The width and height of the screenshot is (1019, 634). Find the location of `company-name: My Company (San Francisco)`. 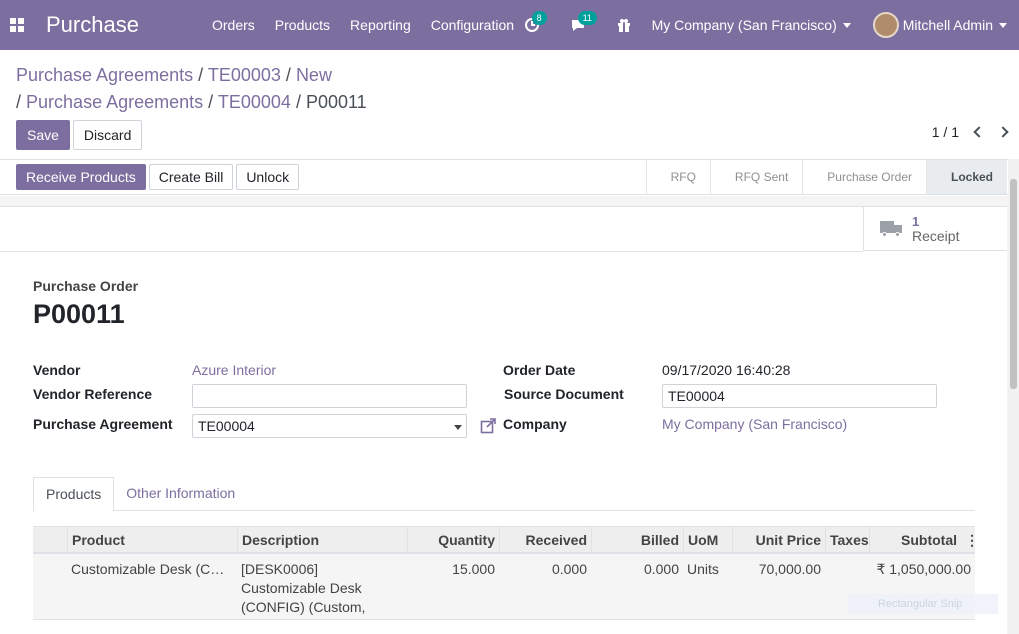

company-name: My Company (San Francisco) is located at coordinates (744, 25).